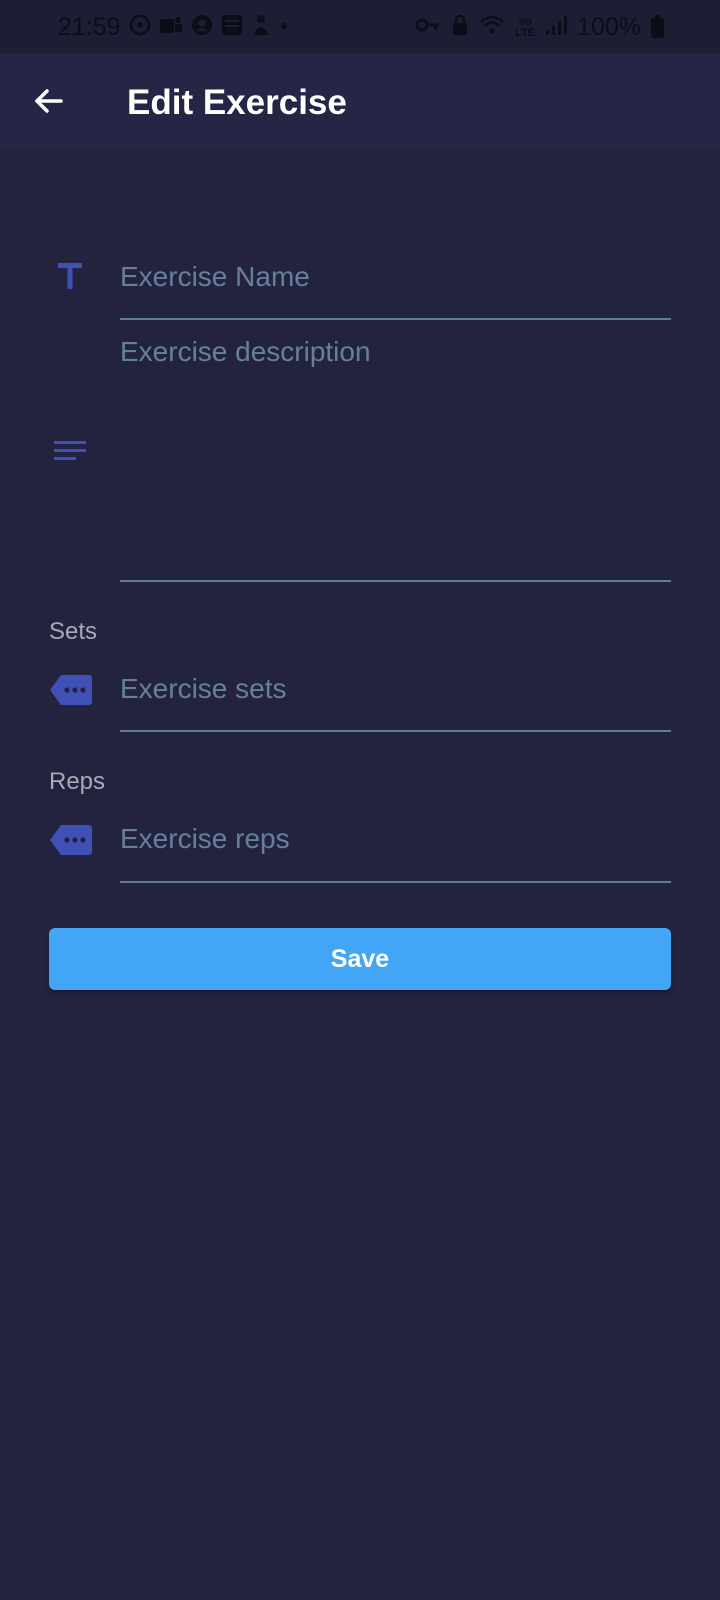 This screenshot has width=720, height=1600. I want to click on arrow-back-icon, so click(48, 103).